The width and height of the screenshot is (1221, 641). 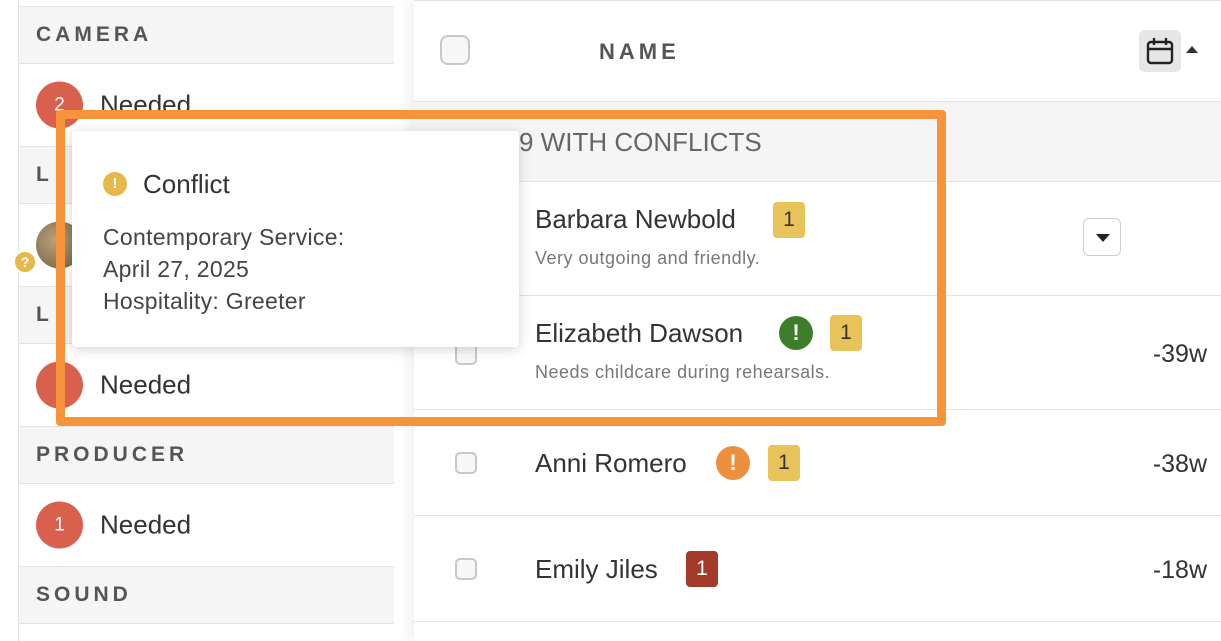 I want to click on role-row: Needed, so click(x=206, y=385).